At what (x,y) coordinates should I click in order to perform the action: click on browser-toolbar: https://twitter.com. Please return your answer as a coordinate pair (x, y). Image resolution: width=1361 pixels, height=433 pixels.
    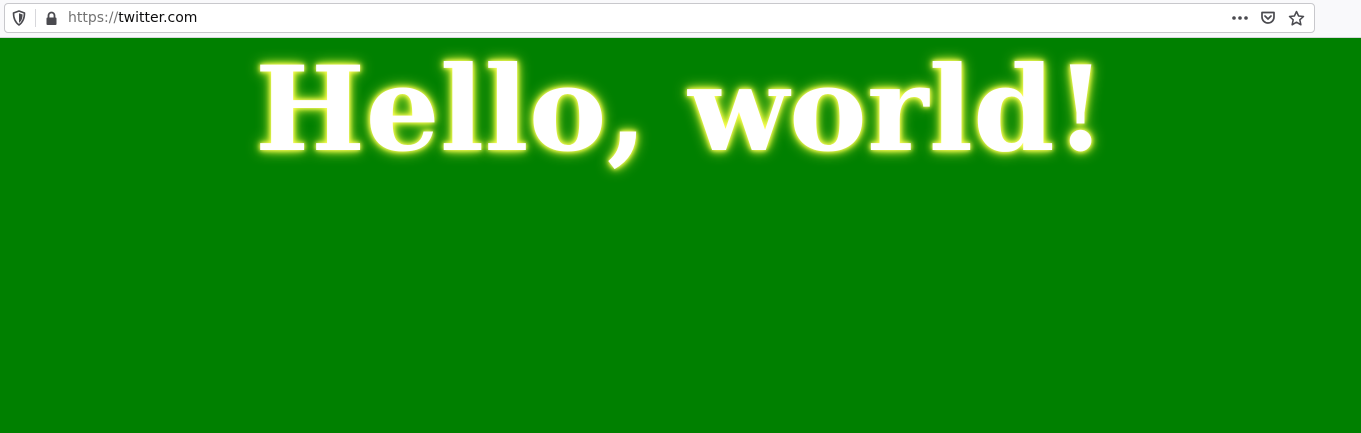
    Looking at the image, I should click on (680, 19).